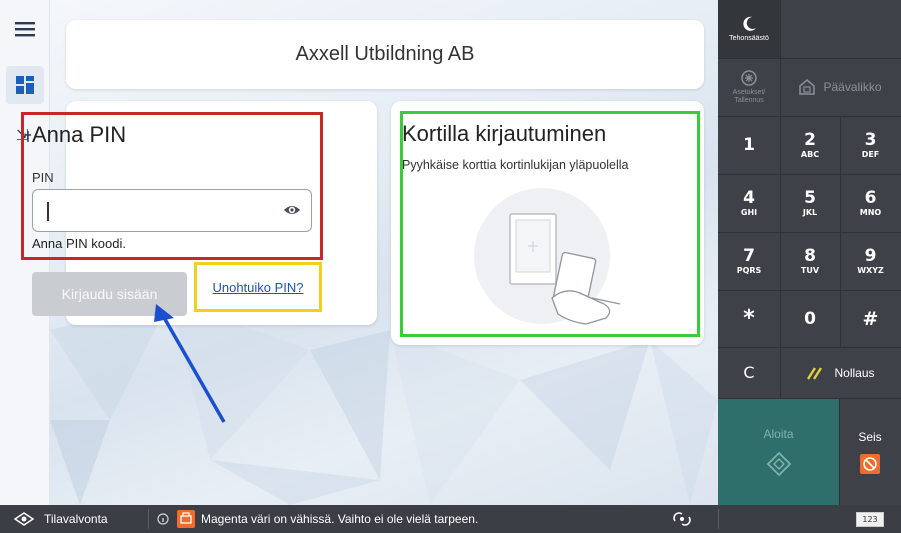 Image resolution: width=901 pixels, height=533 pixels. What do you see at coordinates (815, 373) in the screenshot?
I see `reset-slash-icon` at bounding box center [815, 373].